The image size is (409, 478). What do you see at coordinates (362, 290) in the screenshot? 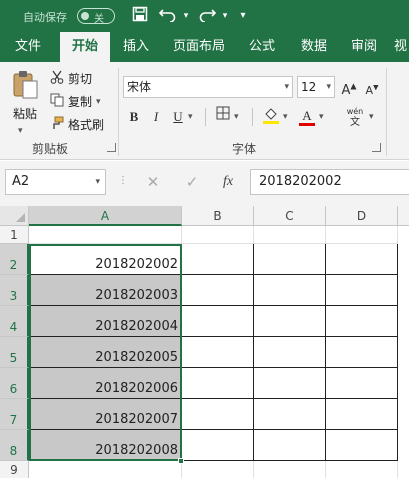
I see `cell-d3` at bounding box center [362, 290].